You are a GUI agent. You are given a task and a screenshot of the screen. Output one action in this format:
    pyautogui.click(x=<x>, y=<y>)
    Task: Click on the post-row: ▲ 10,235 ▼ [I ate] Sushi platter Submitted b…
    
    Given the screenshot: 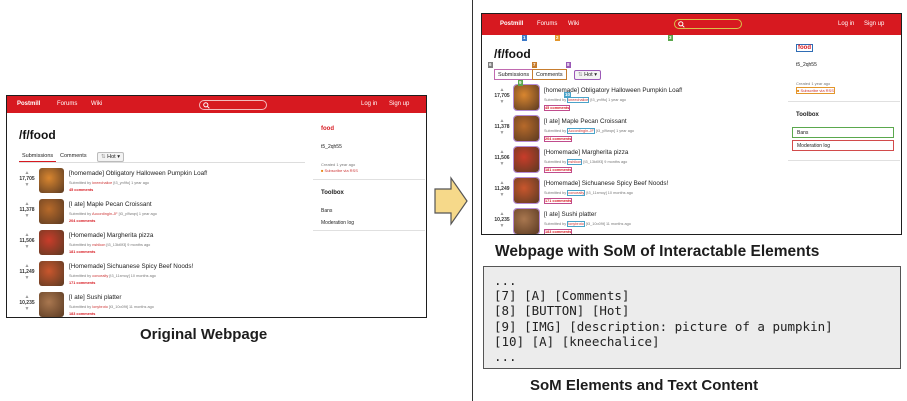 What is the action you would take?
    pyautogui.click(x=162, y=304)
    